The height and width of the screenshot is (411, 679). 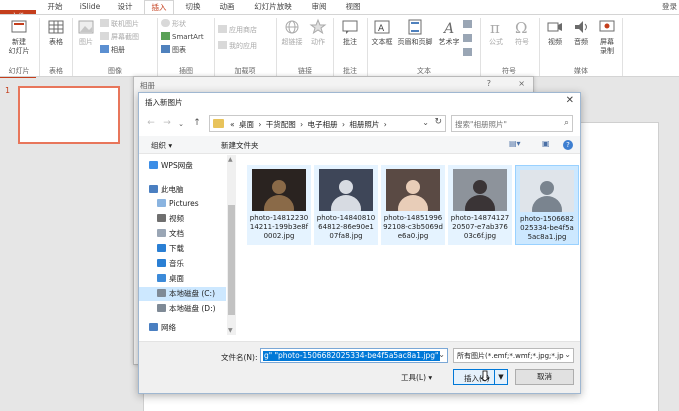 I want to click on nav-item-this-pc: 此电脑, so click(x=182, y=190).